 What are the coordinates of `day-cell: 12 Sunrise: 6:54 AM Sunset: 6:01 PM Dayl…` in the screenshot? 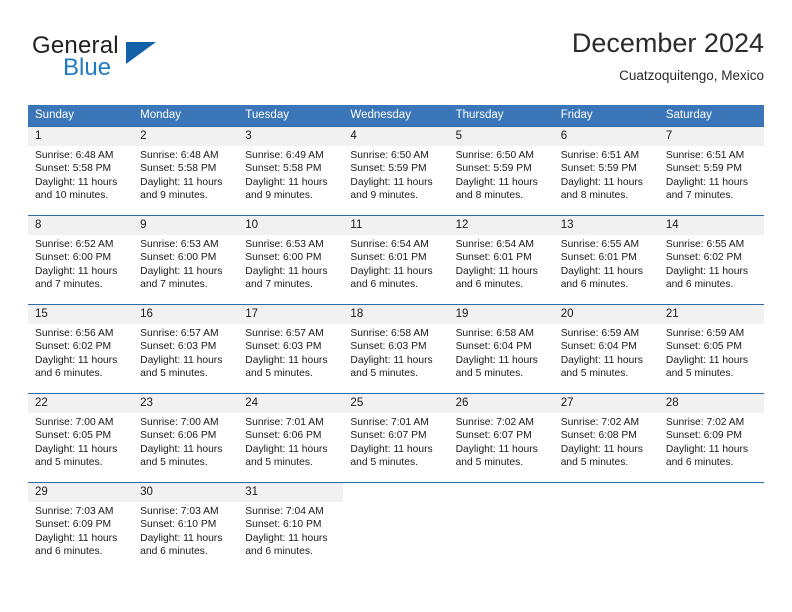 It's located at (501, 260).